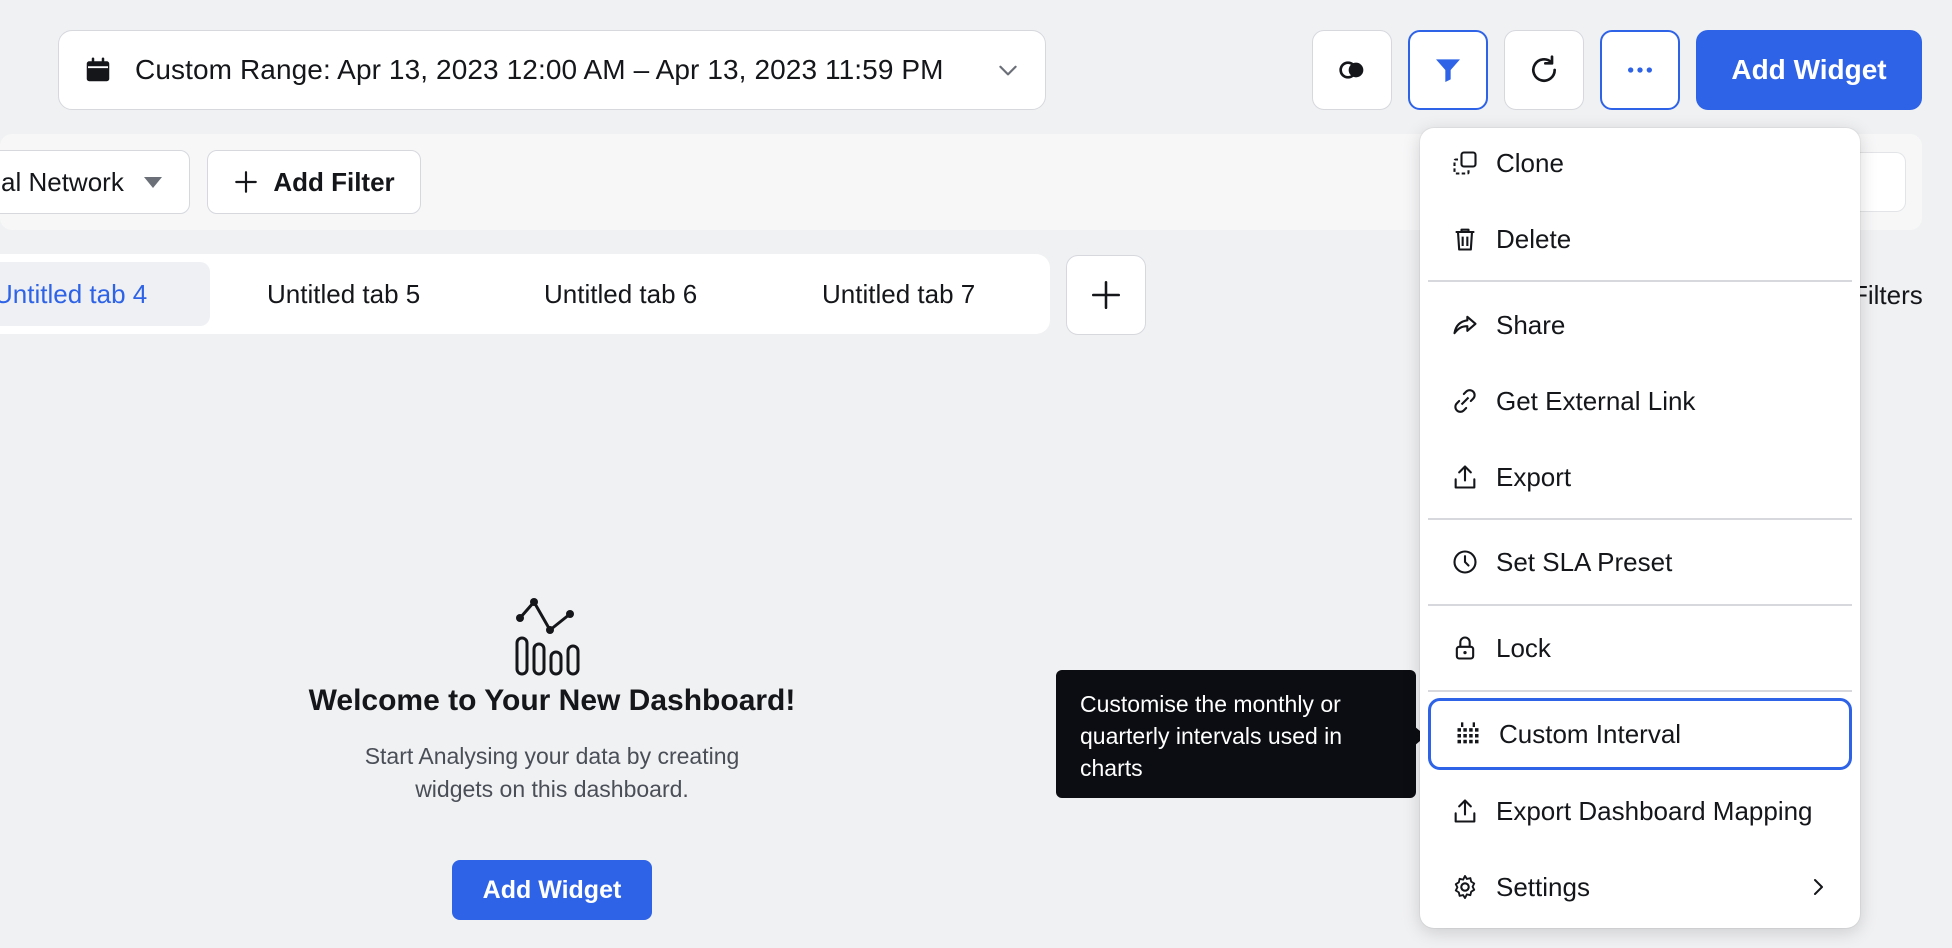  Describe the element at coordinates (1818, 887) in the screenshot. I see `chevron-right-icon` at that location.